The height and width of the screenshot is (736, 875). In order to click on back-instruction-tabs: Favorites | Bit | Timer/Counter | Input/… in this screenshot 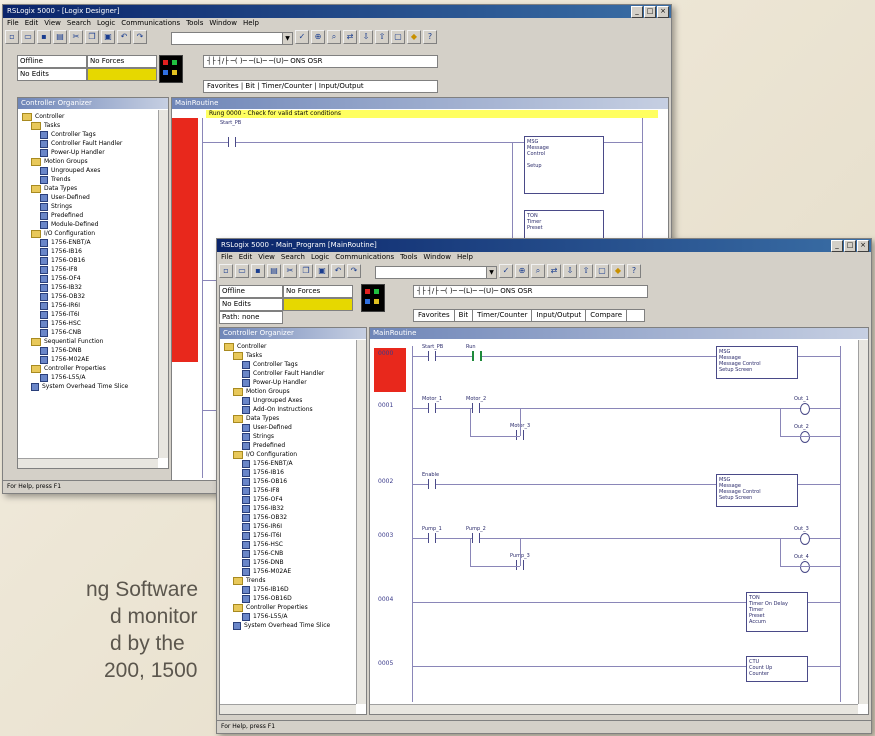, I will do `click(320, 86)`.